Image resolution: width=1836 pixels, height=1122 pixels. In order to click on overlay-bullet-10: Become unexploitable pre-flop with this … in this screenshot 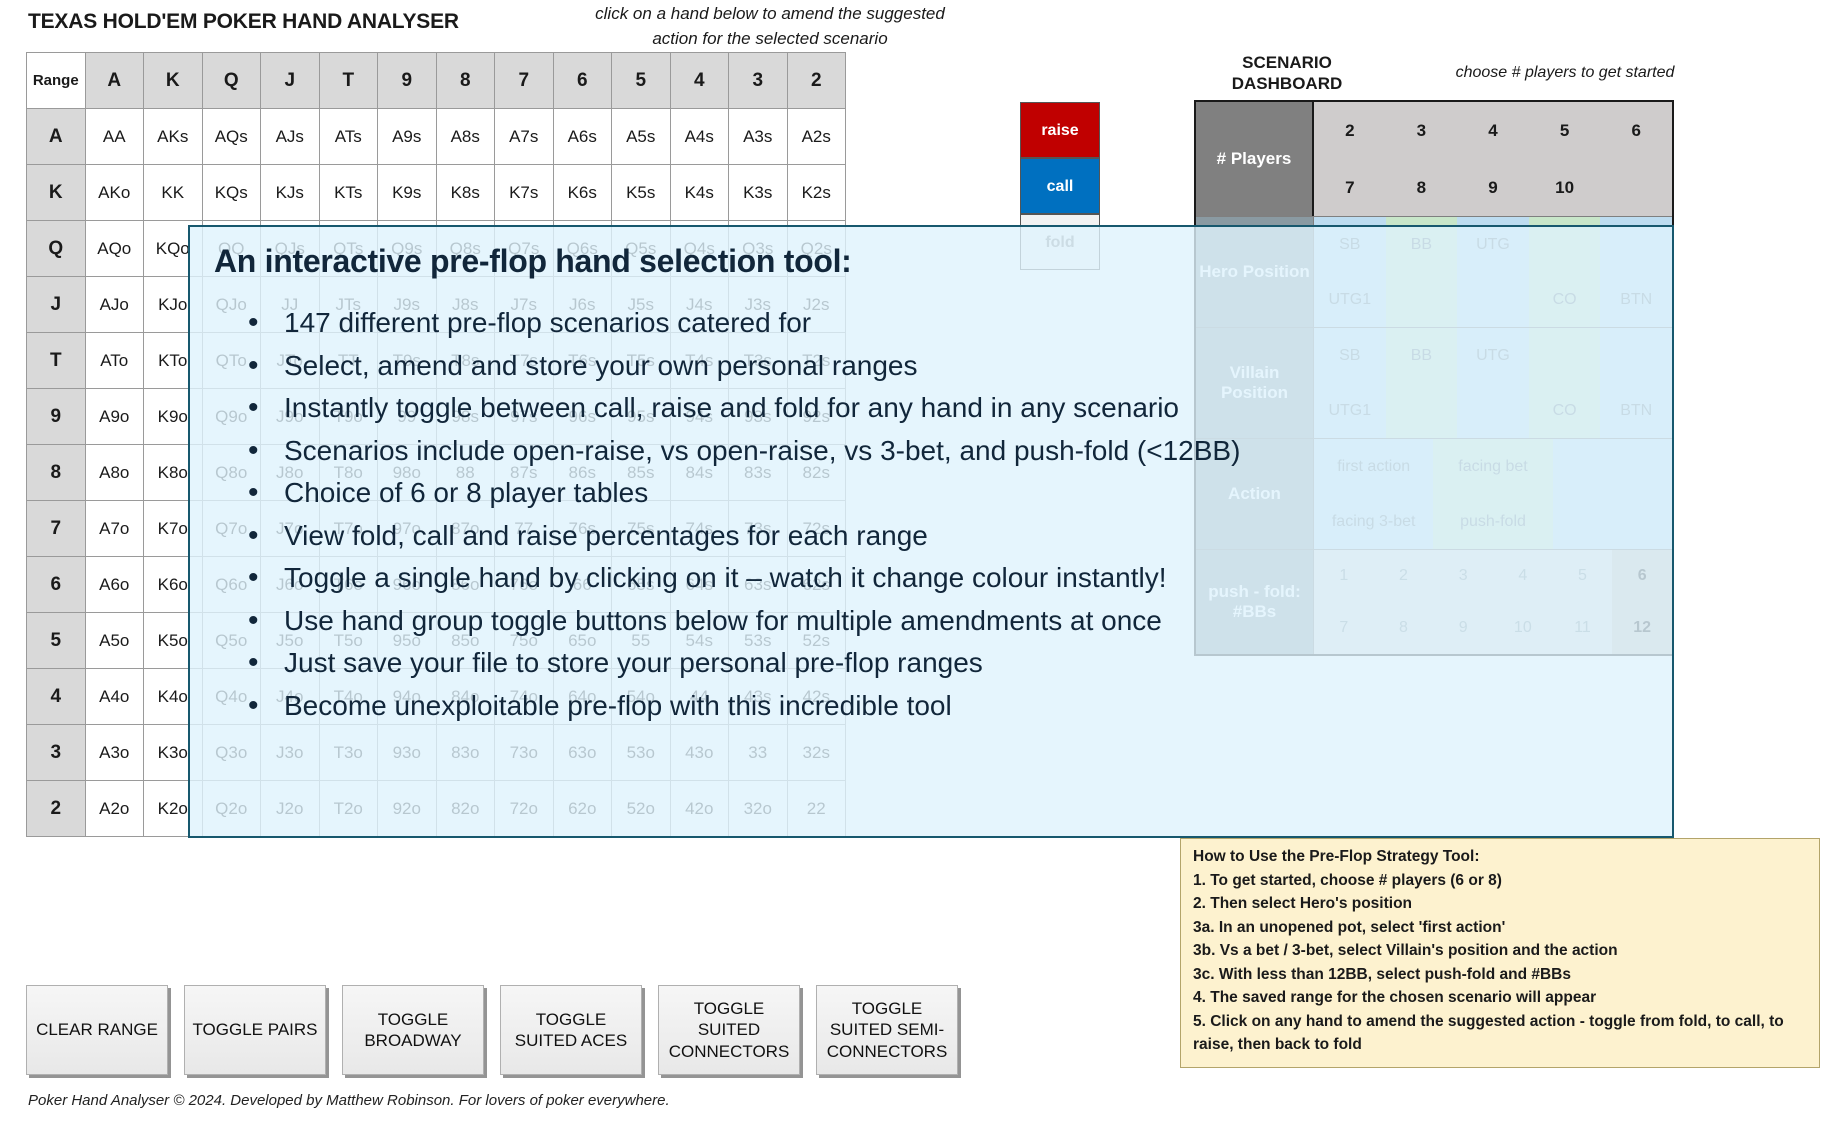, I will do `click(948, 705)`.